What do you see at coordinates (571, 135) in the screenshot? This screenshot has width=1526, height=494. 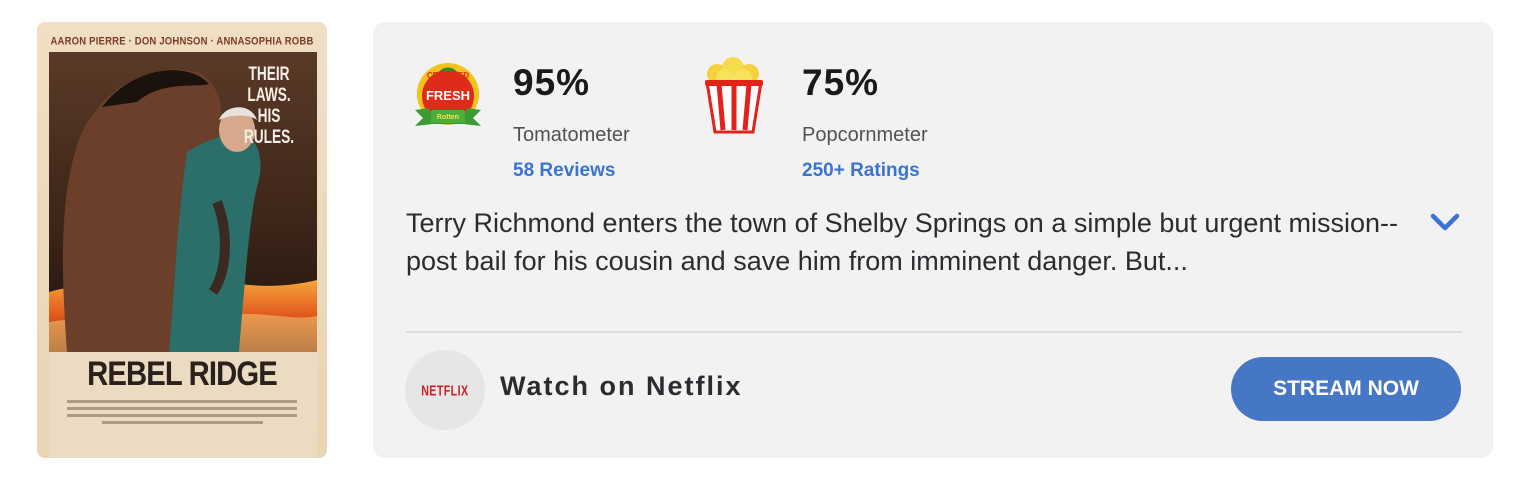 I see `tomatometer-label: Tomatometer` at bounding box center [571, 135].